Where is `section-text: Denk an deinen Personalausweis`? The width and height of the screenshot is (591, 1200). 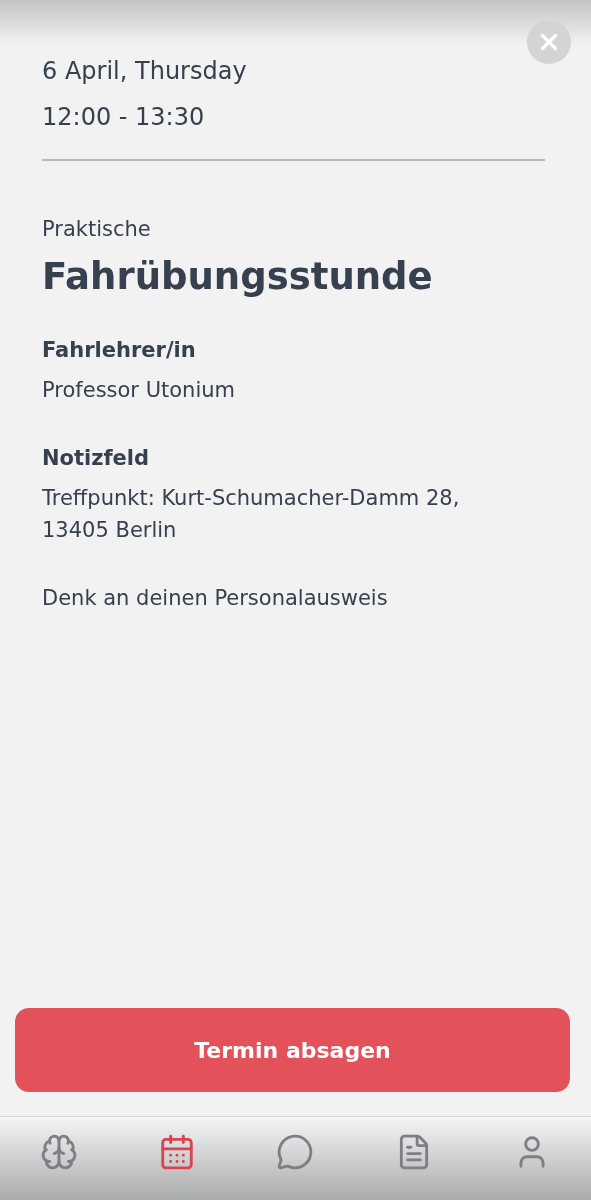
section-text: Denk an deinen Personalausweis is located at coordinates (215, 598).